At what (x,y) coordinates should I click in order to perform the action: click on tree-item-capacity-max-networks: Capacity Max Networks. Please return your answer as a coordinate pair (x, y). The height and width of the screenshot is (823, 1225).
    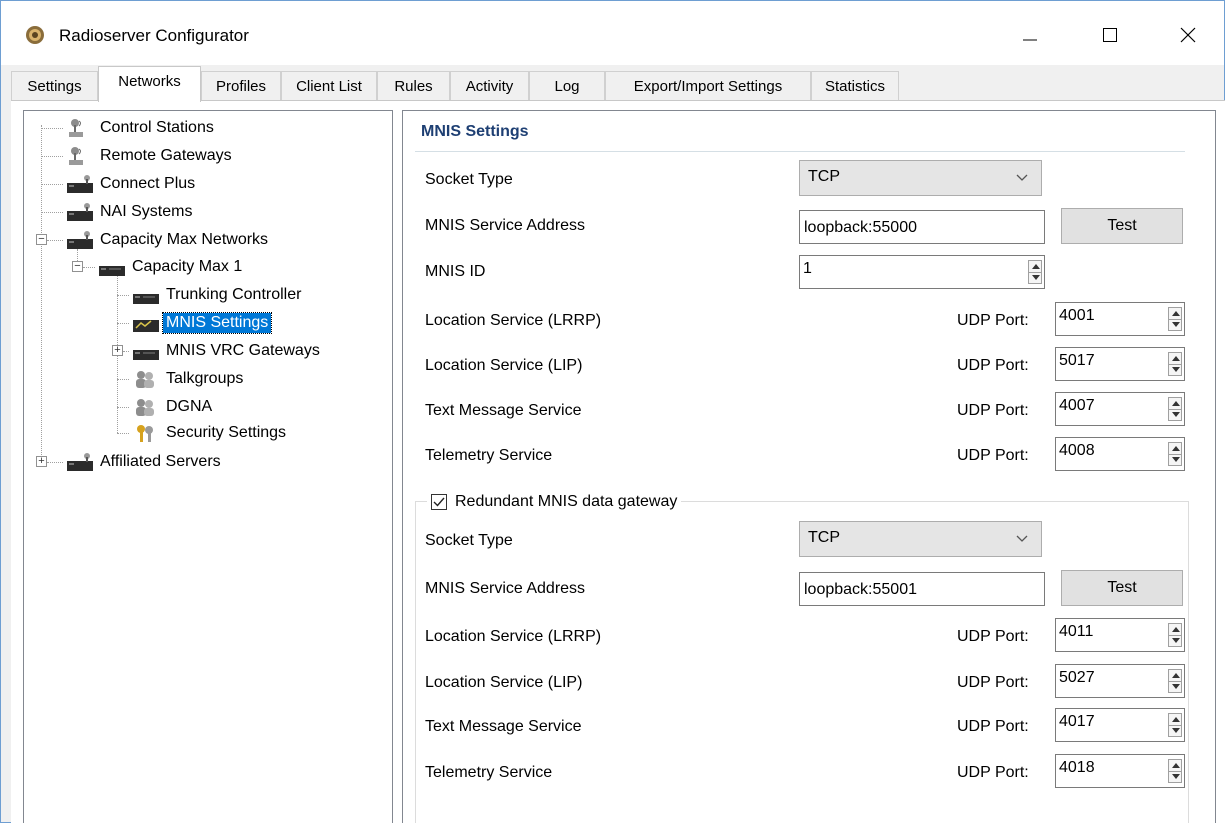
    Looking at the image, I should click on (168, 240).